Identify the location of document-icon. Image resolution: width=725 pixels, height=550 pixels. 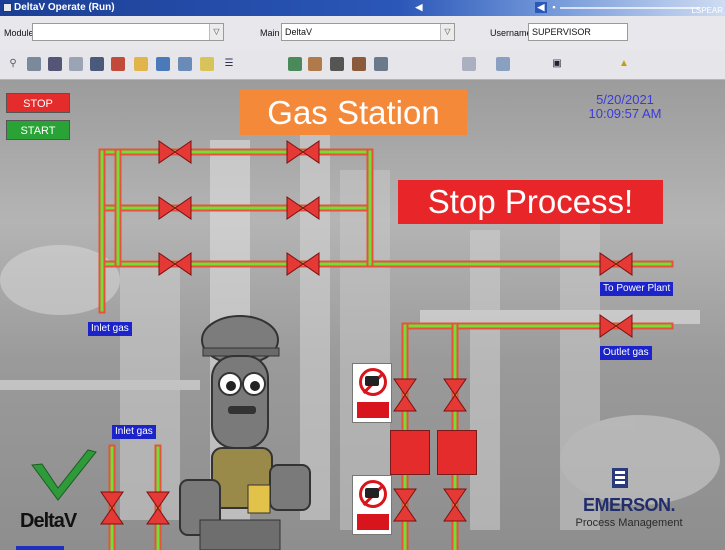
(76, 64).